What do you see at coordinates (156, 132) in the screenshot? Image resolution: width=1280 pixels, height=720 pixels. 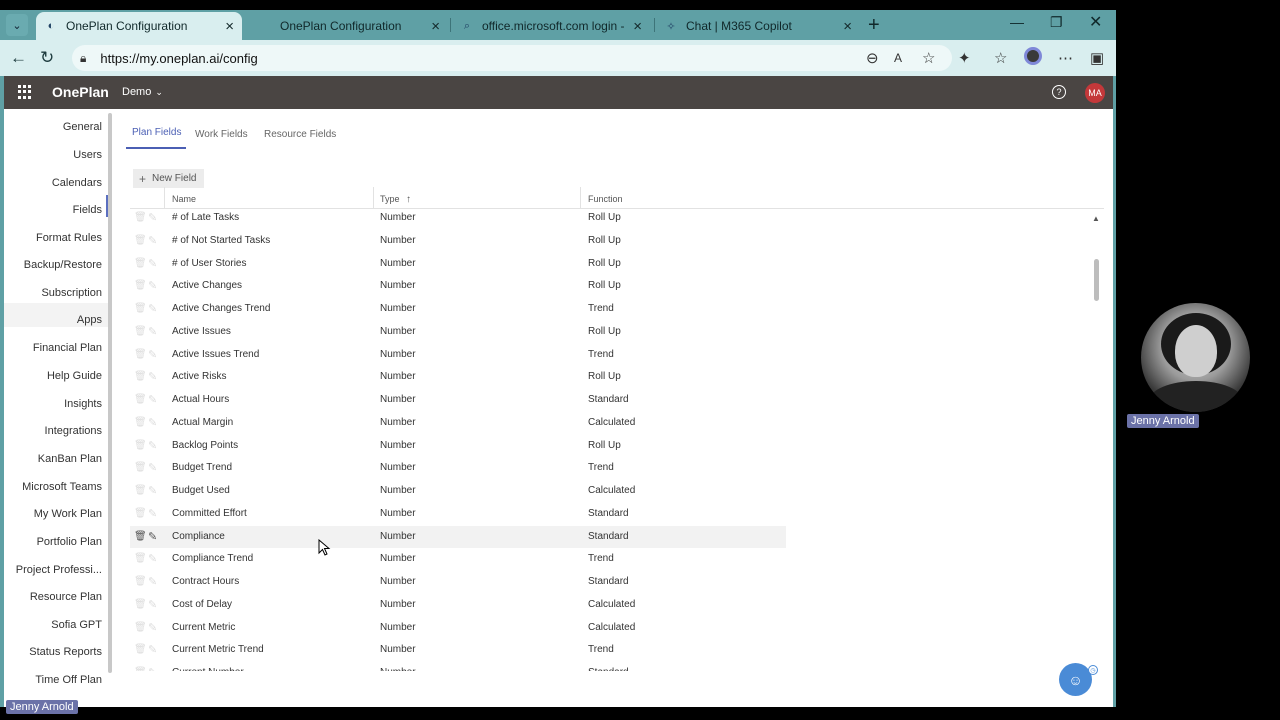 I see `tab-plan-fields: Plan Fields` at bounding box center [156, 132].